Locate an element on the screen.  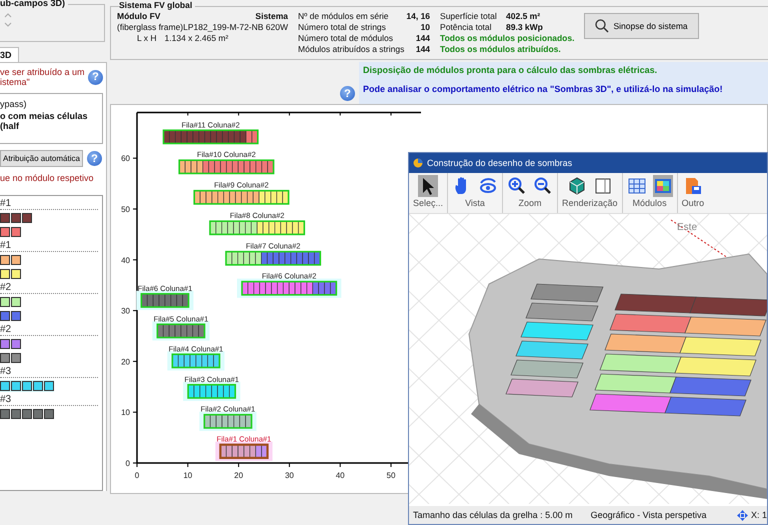
tab: 3D is located at coordinates (9, 54).